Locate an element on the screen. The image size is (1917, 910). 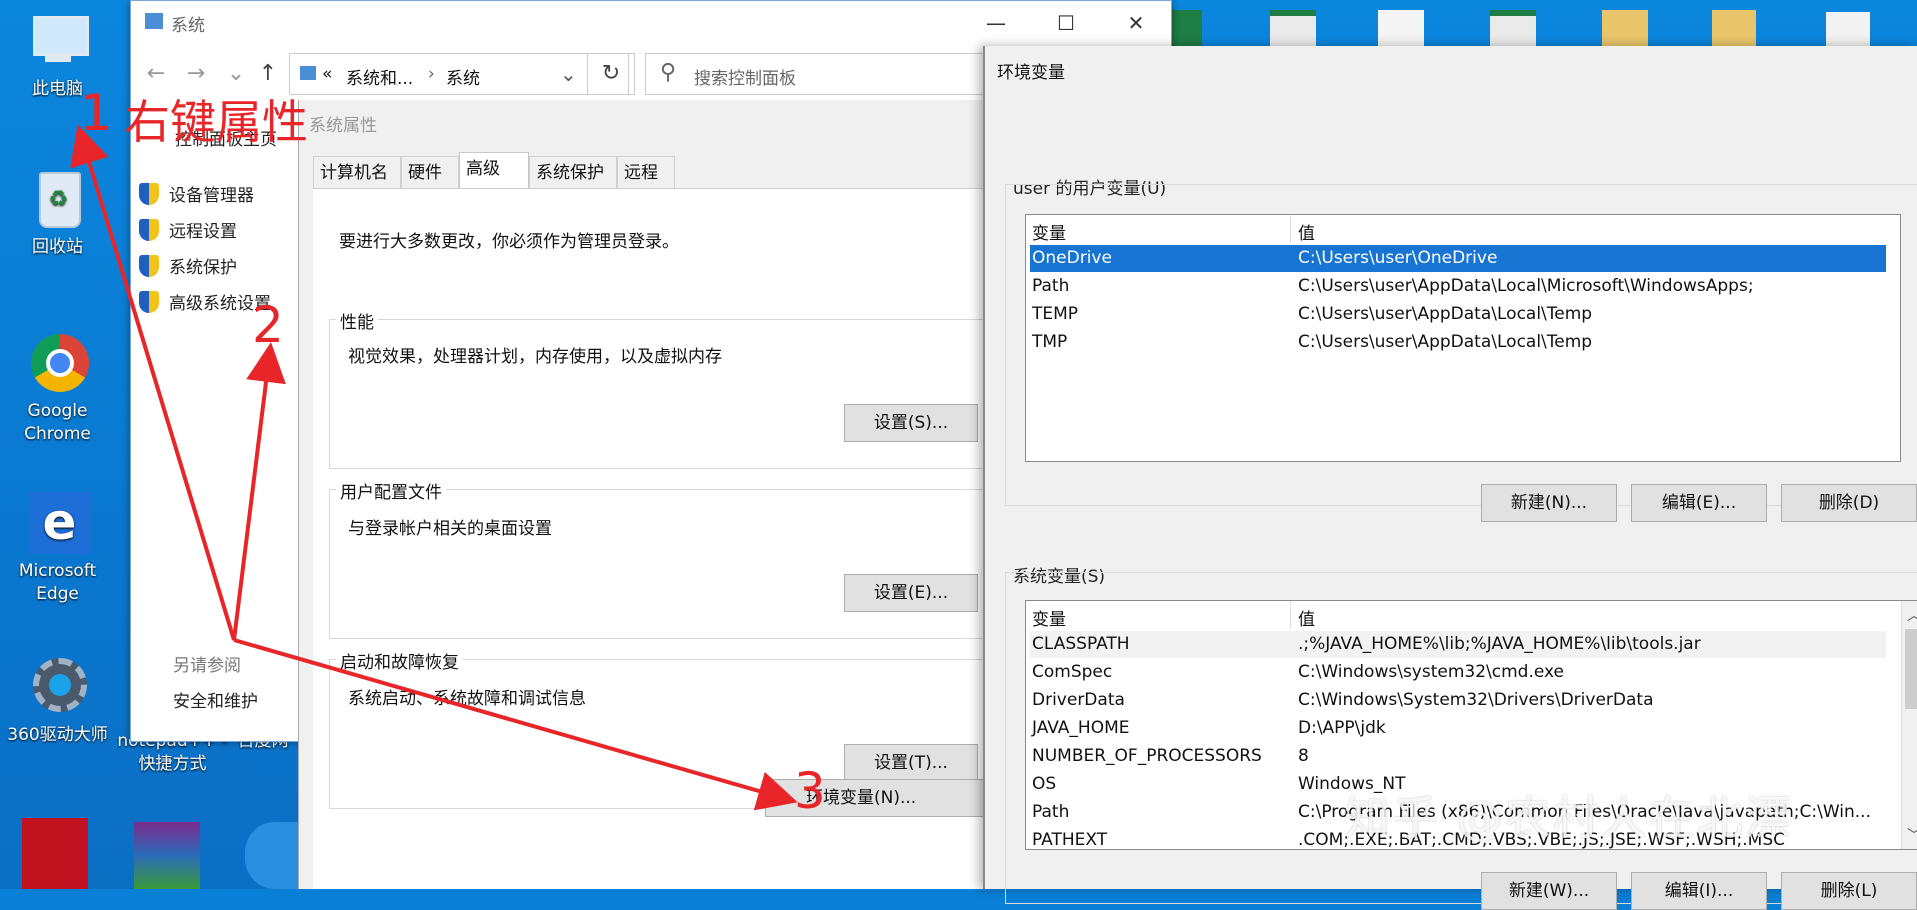
arrow-to-advanced-settings is located at coordinates (259, 491).